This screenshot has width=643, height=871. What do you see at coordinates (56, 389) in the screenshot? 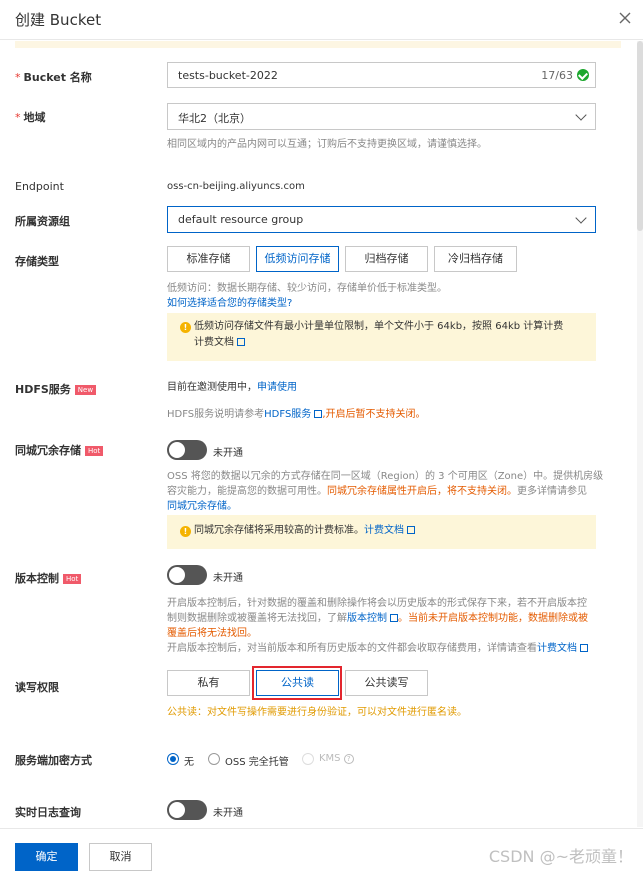
I see `hdfs-label: HDFS服务 New` at bounding box center [56, 389].